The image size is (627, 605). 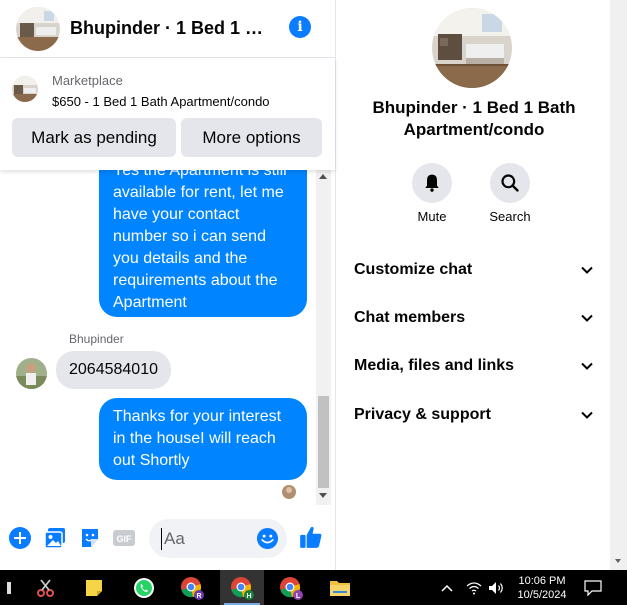 I want to click on scissors-icon, so click(x=45, y=587).